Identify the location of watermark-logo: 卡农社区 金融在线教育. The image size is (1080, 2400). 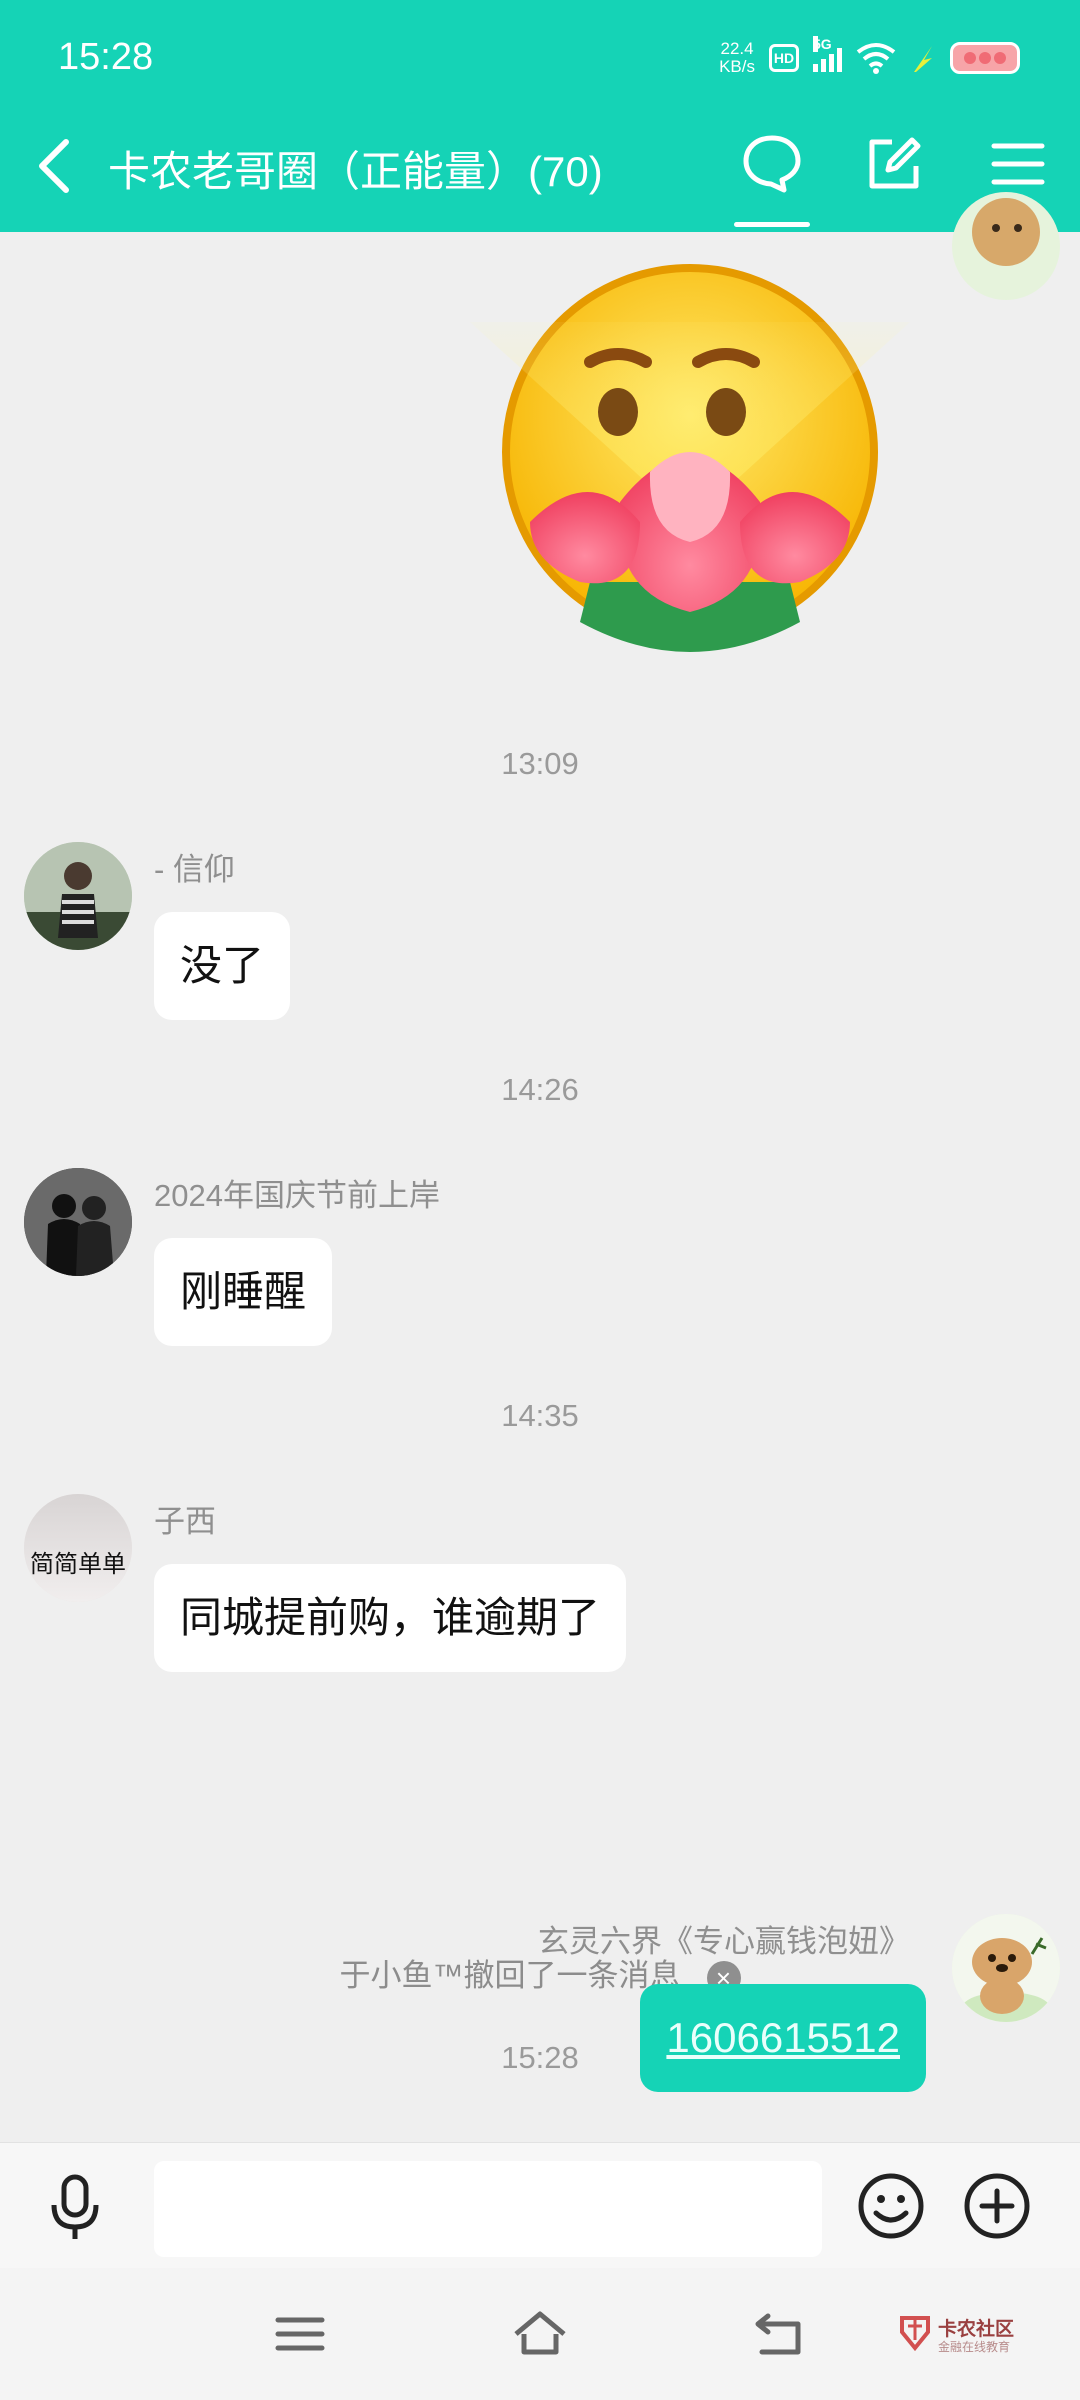
(963, 2335).